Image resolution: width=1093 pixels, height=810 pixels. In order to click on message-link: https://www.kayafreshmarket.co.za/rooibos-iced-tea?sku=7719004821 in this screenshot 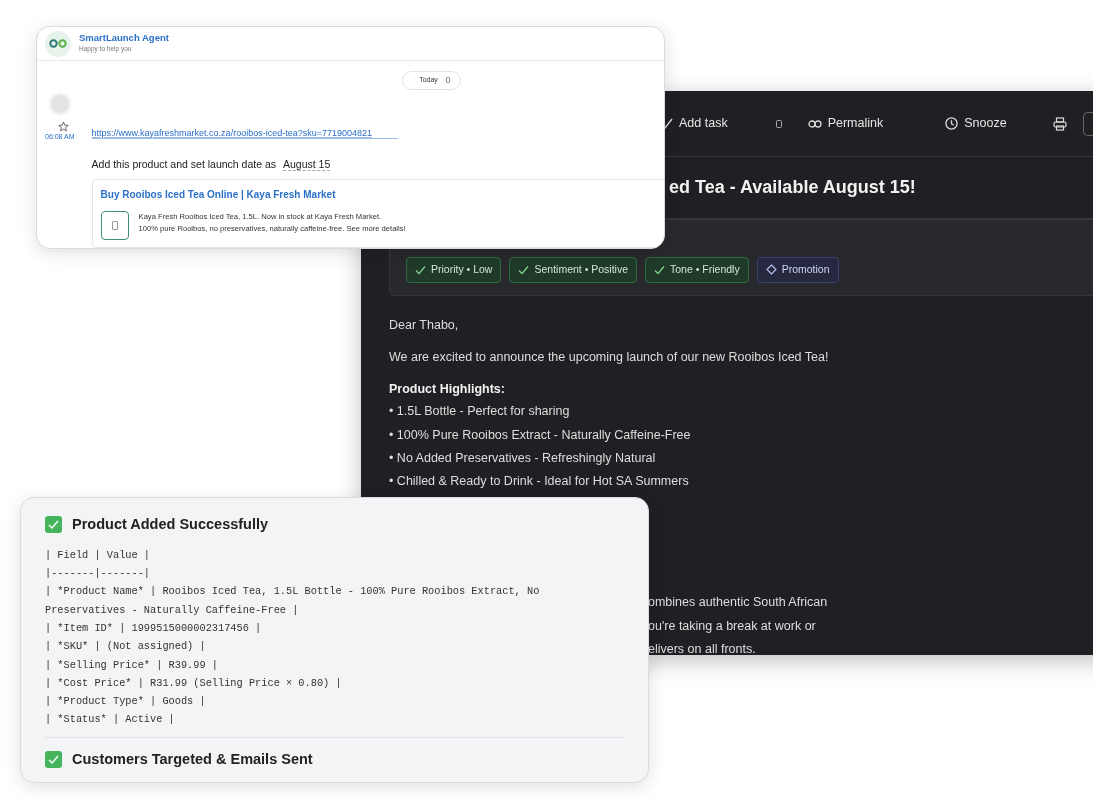, I will do `click(244, 133)`.